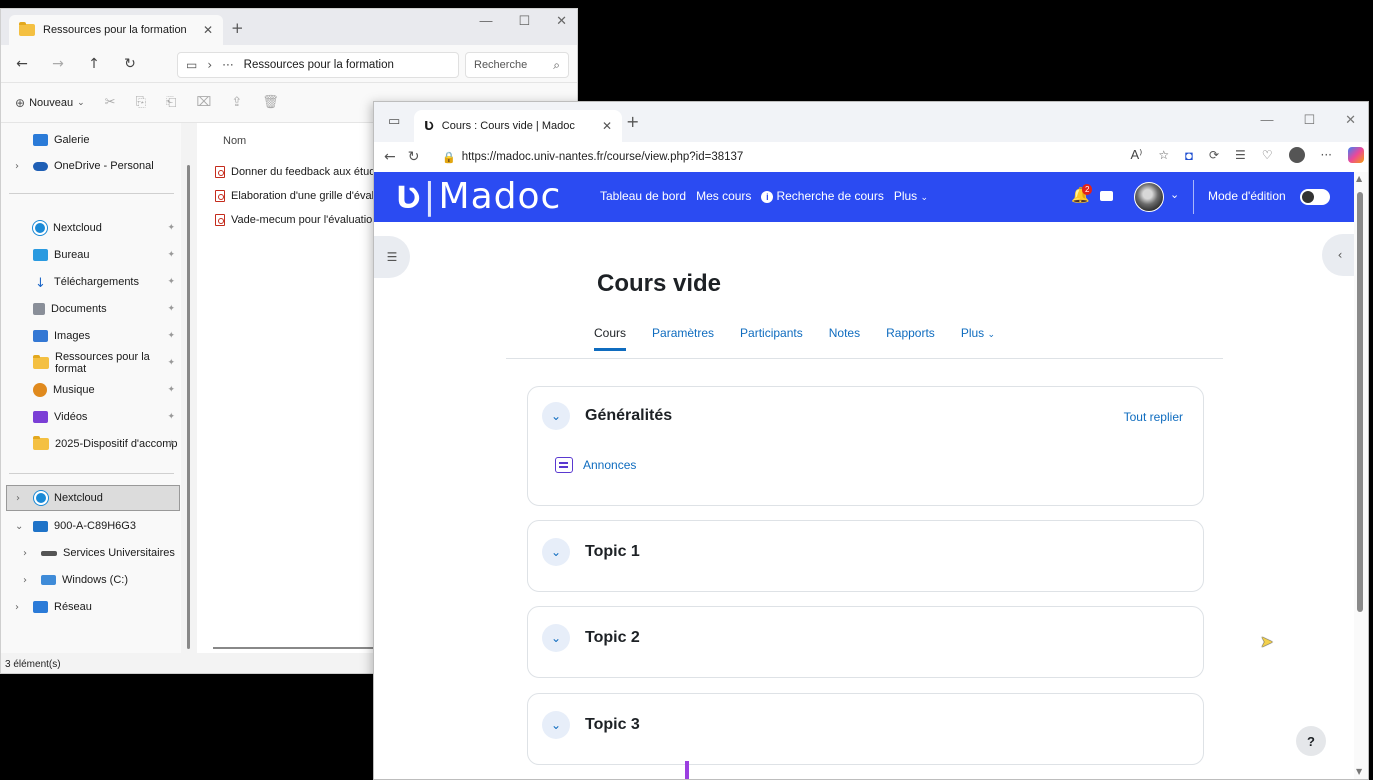  I want to click on health-icon: ♡, so click(1267, 155).